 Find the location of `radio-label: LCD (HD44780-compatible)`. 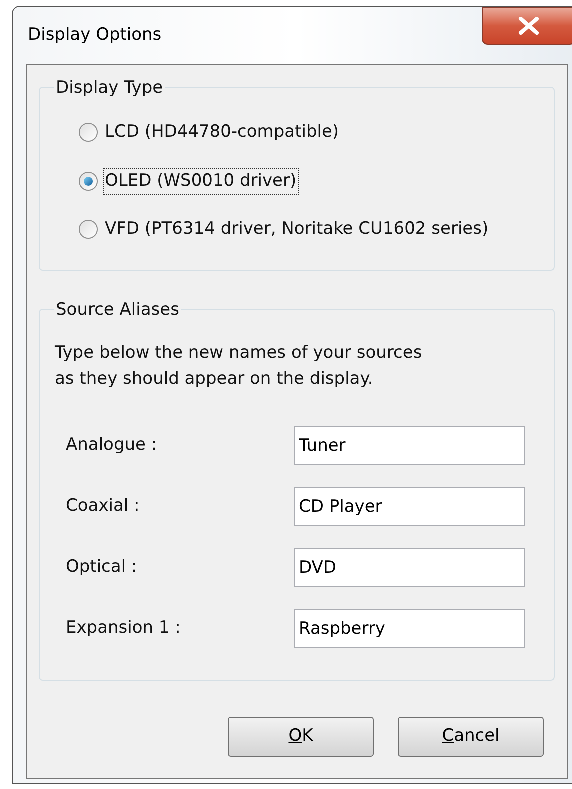

radio-label: LCD (HD44780-compatible) is located at coordinates (222, 133).